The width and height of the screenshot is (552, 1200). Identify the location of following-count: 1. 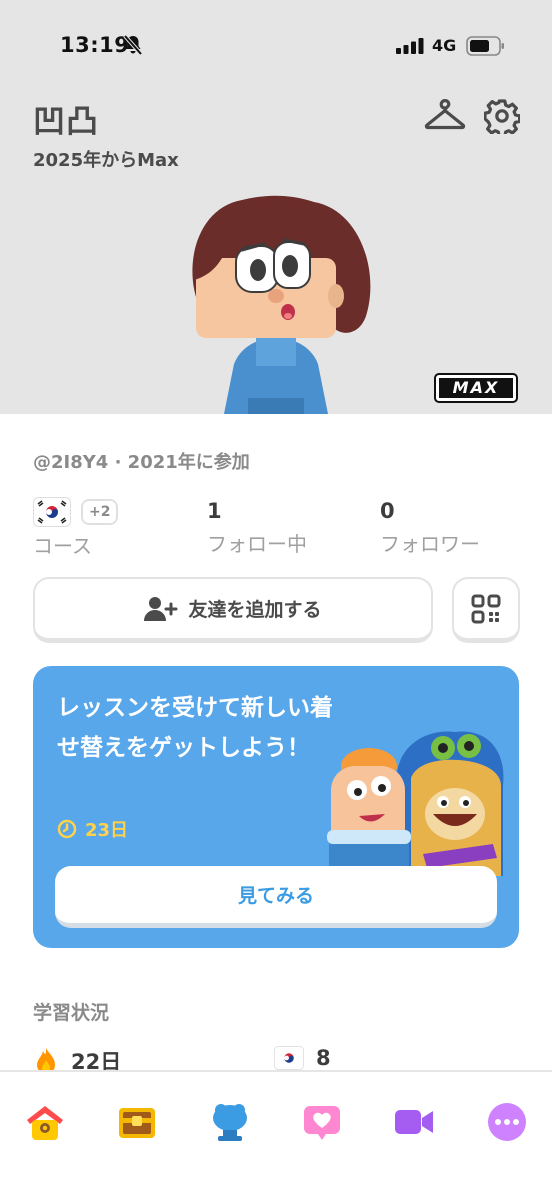
(214, 511).